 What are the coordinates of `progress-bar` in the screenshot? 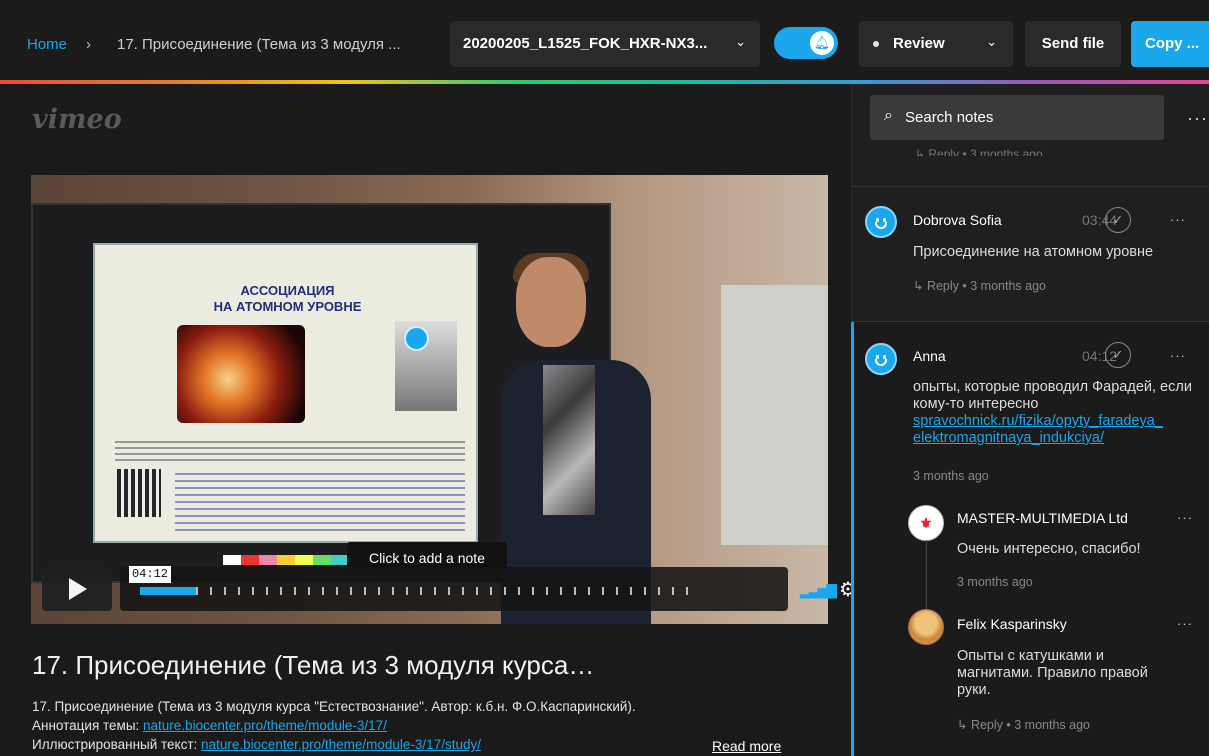 It's located at (418, 591).